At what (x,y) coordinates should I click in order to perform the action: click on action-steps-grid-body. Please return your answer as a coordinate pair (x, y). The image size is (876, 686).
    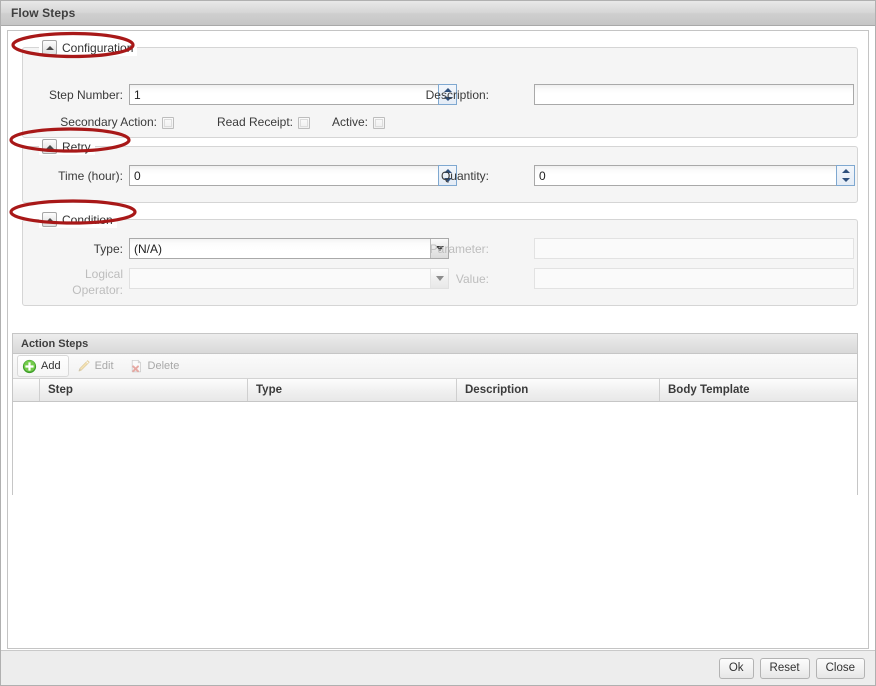
    Looking at the image, I should click on (435, 448).